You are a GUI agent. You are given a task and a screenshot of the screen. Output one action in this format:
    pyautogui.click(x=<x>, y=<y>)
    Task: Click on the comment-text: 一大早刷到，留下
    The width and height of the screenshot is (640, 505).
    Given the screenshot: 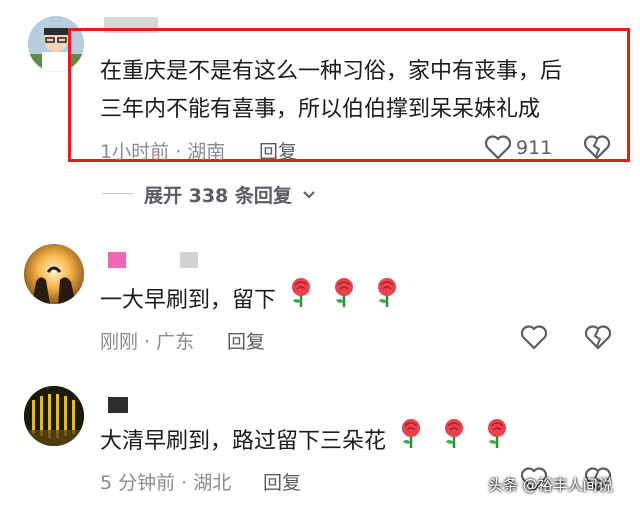 What is the action you would take?
    pyautogui.click(x=250, y=301)
    